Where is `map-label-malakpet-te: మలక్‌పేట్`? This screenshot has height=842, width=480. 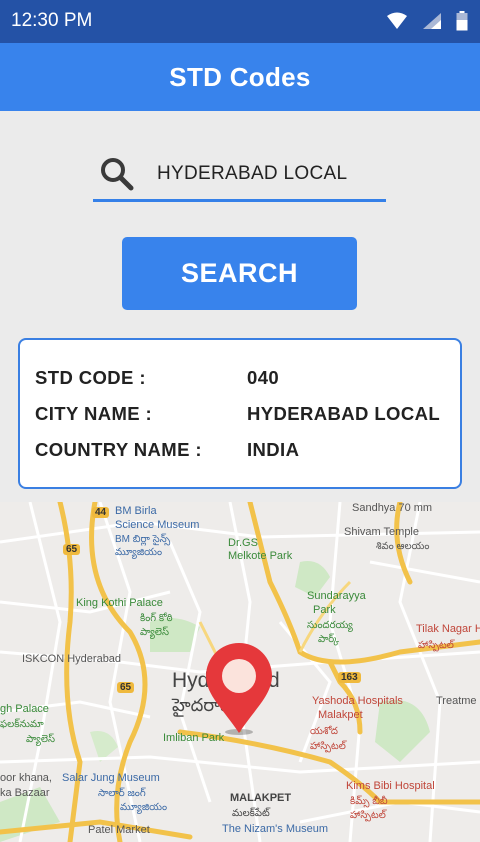 map-label-malakpet-te: మలక్‌పేట్ is located at coordinates (251, 813).